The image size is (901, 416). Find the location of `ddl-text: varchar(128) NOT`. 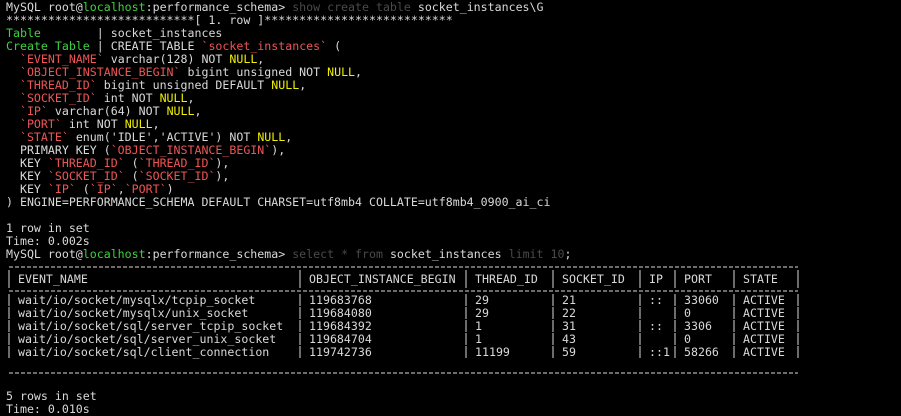

ddl-text: varchar(128) NOT is located at coordinates (166, 59).